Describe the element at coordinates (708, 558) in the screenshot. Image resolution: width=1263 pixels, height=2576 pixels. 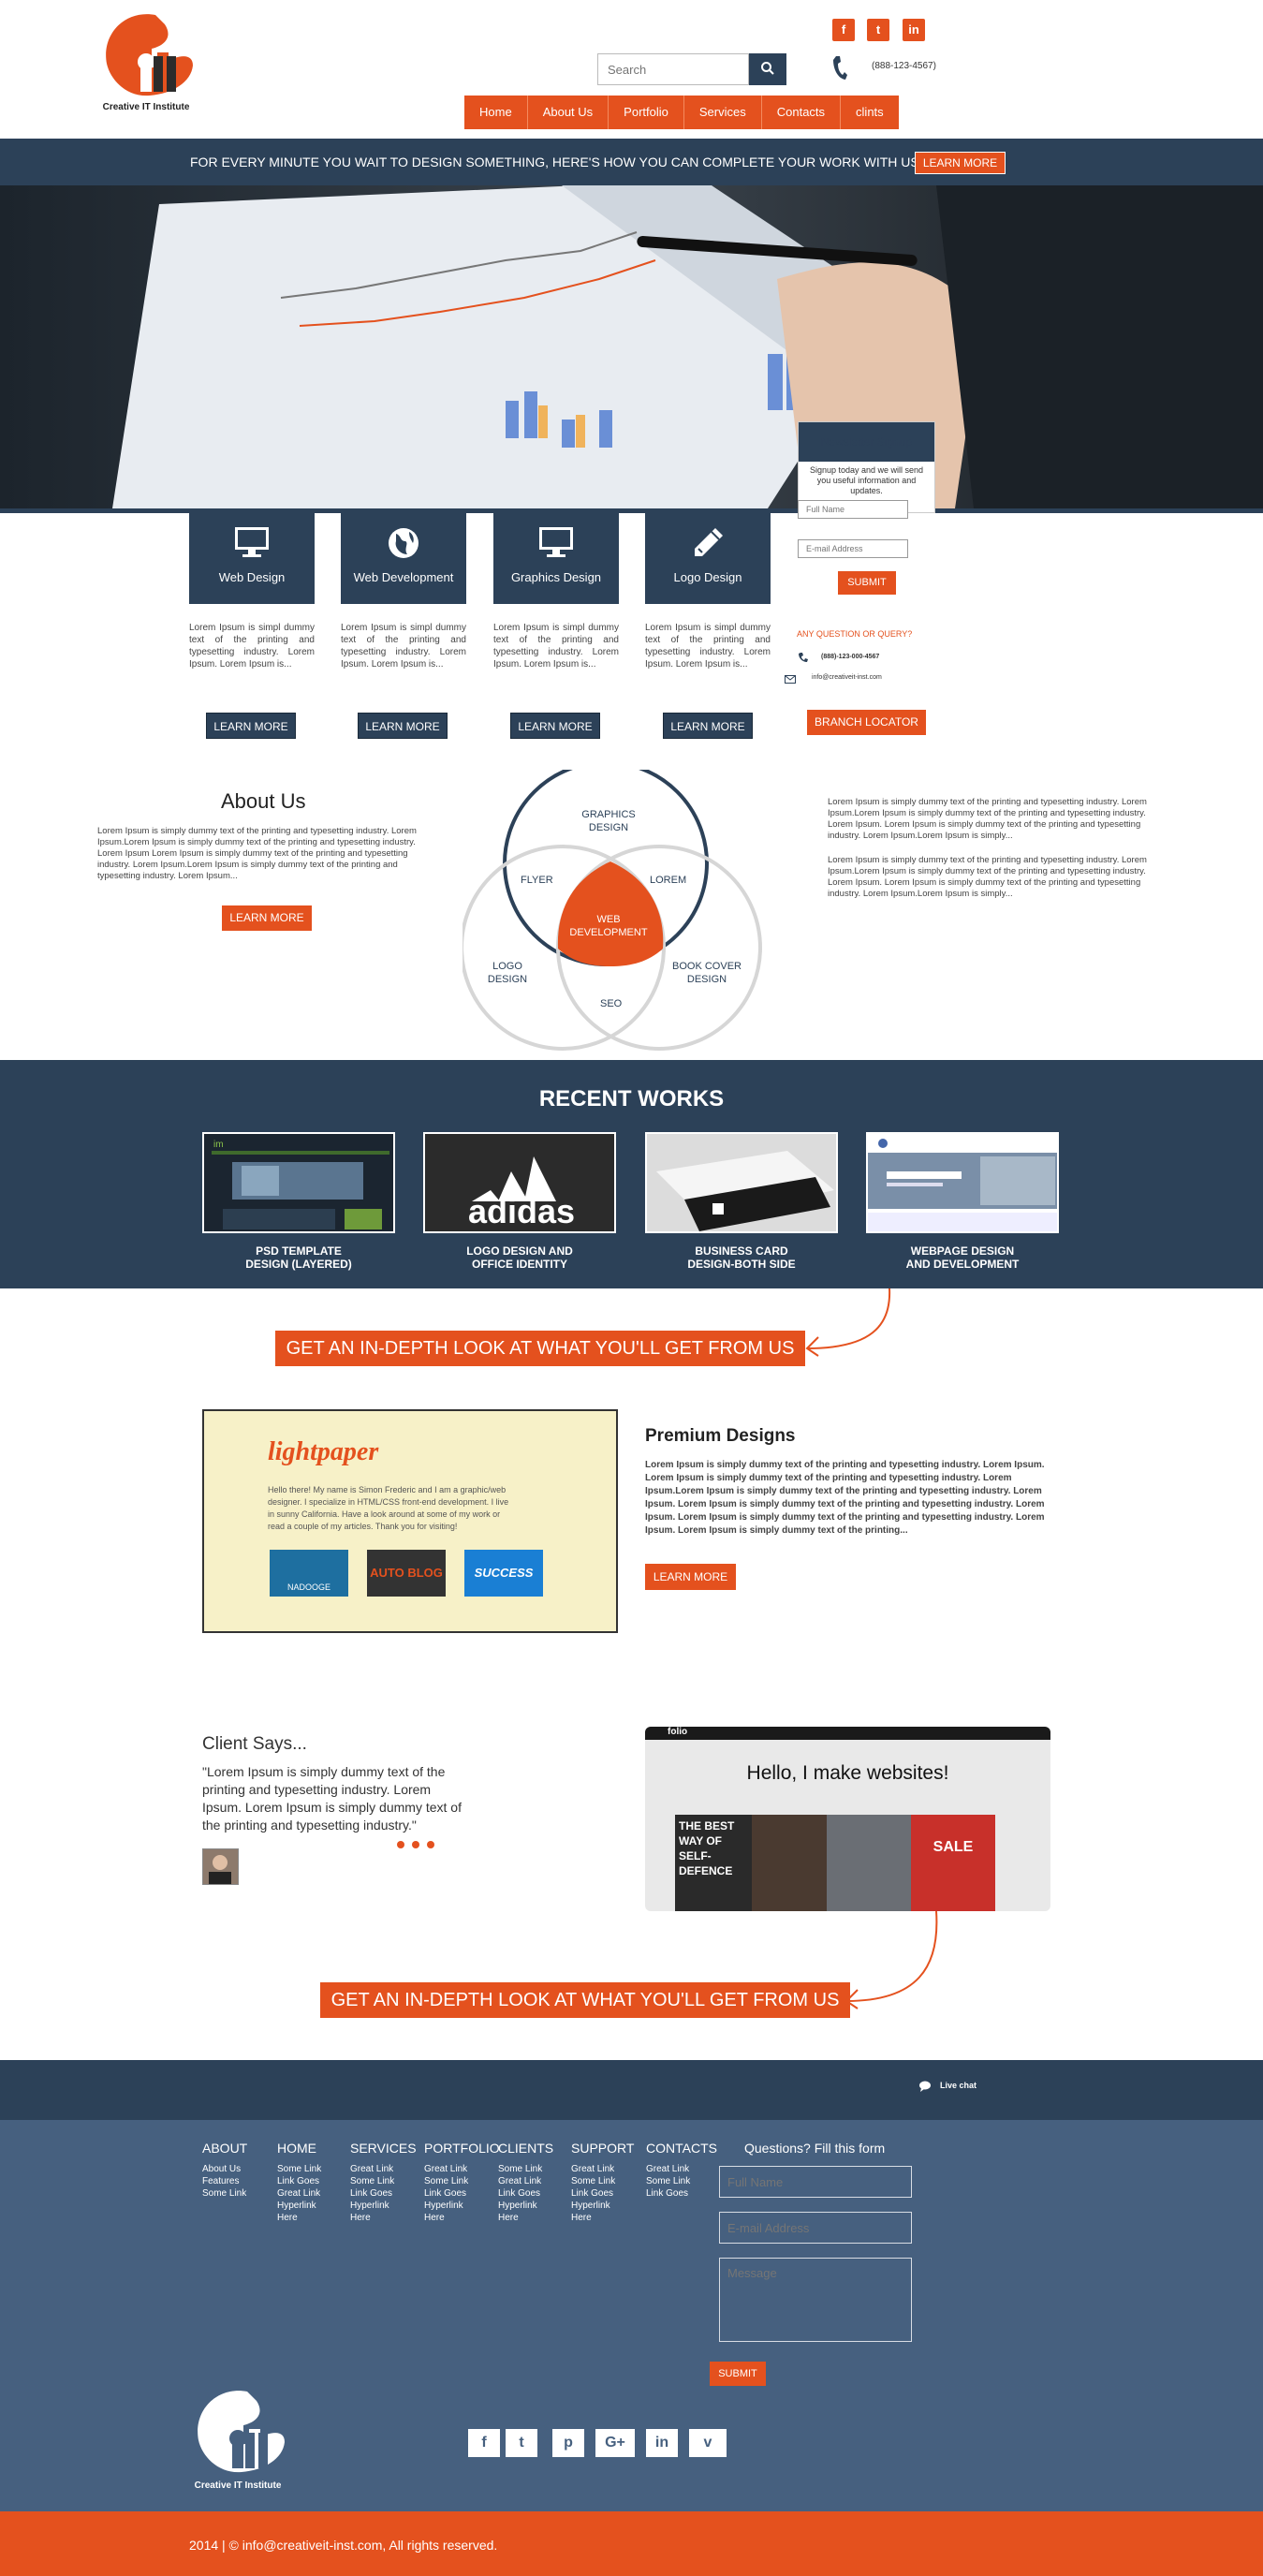
I see `service-logo-design: Logo Design` at that location.